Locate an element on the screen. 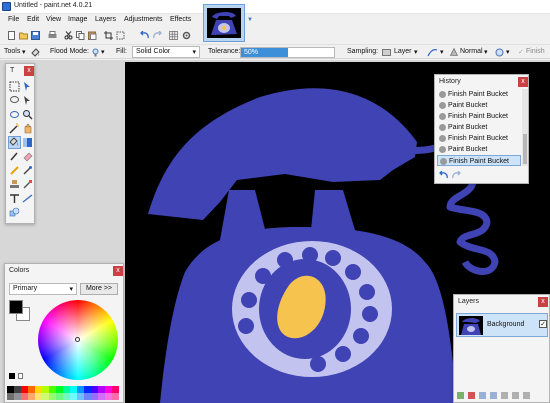 This screenshot has height=403, width=550. finish-button: Finish is located at coordinates (535, 51).